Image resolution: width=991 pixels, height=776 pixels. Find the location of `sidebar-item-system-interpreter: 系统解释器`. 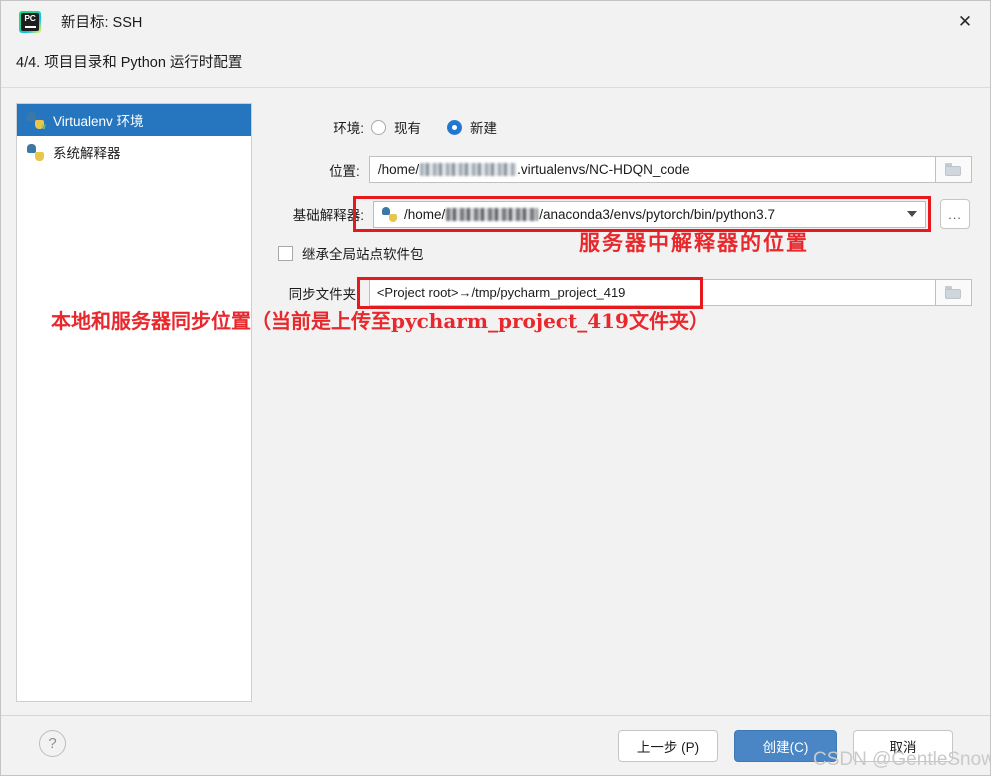

sidebar-item-system-interpreter: 系统解释器 is located at coordinates (134, 152).